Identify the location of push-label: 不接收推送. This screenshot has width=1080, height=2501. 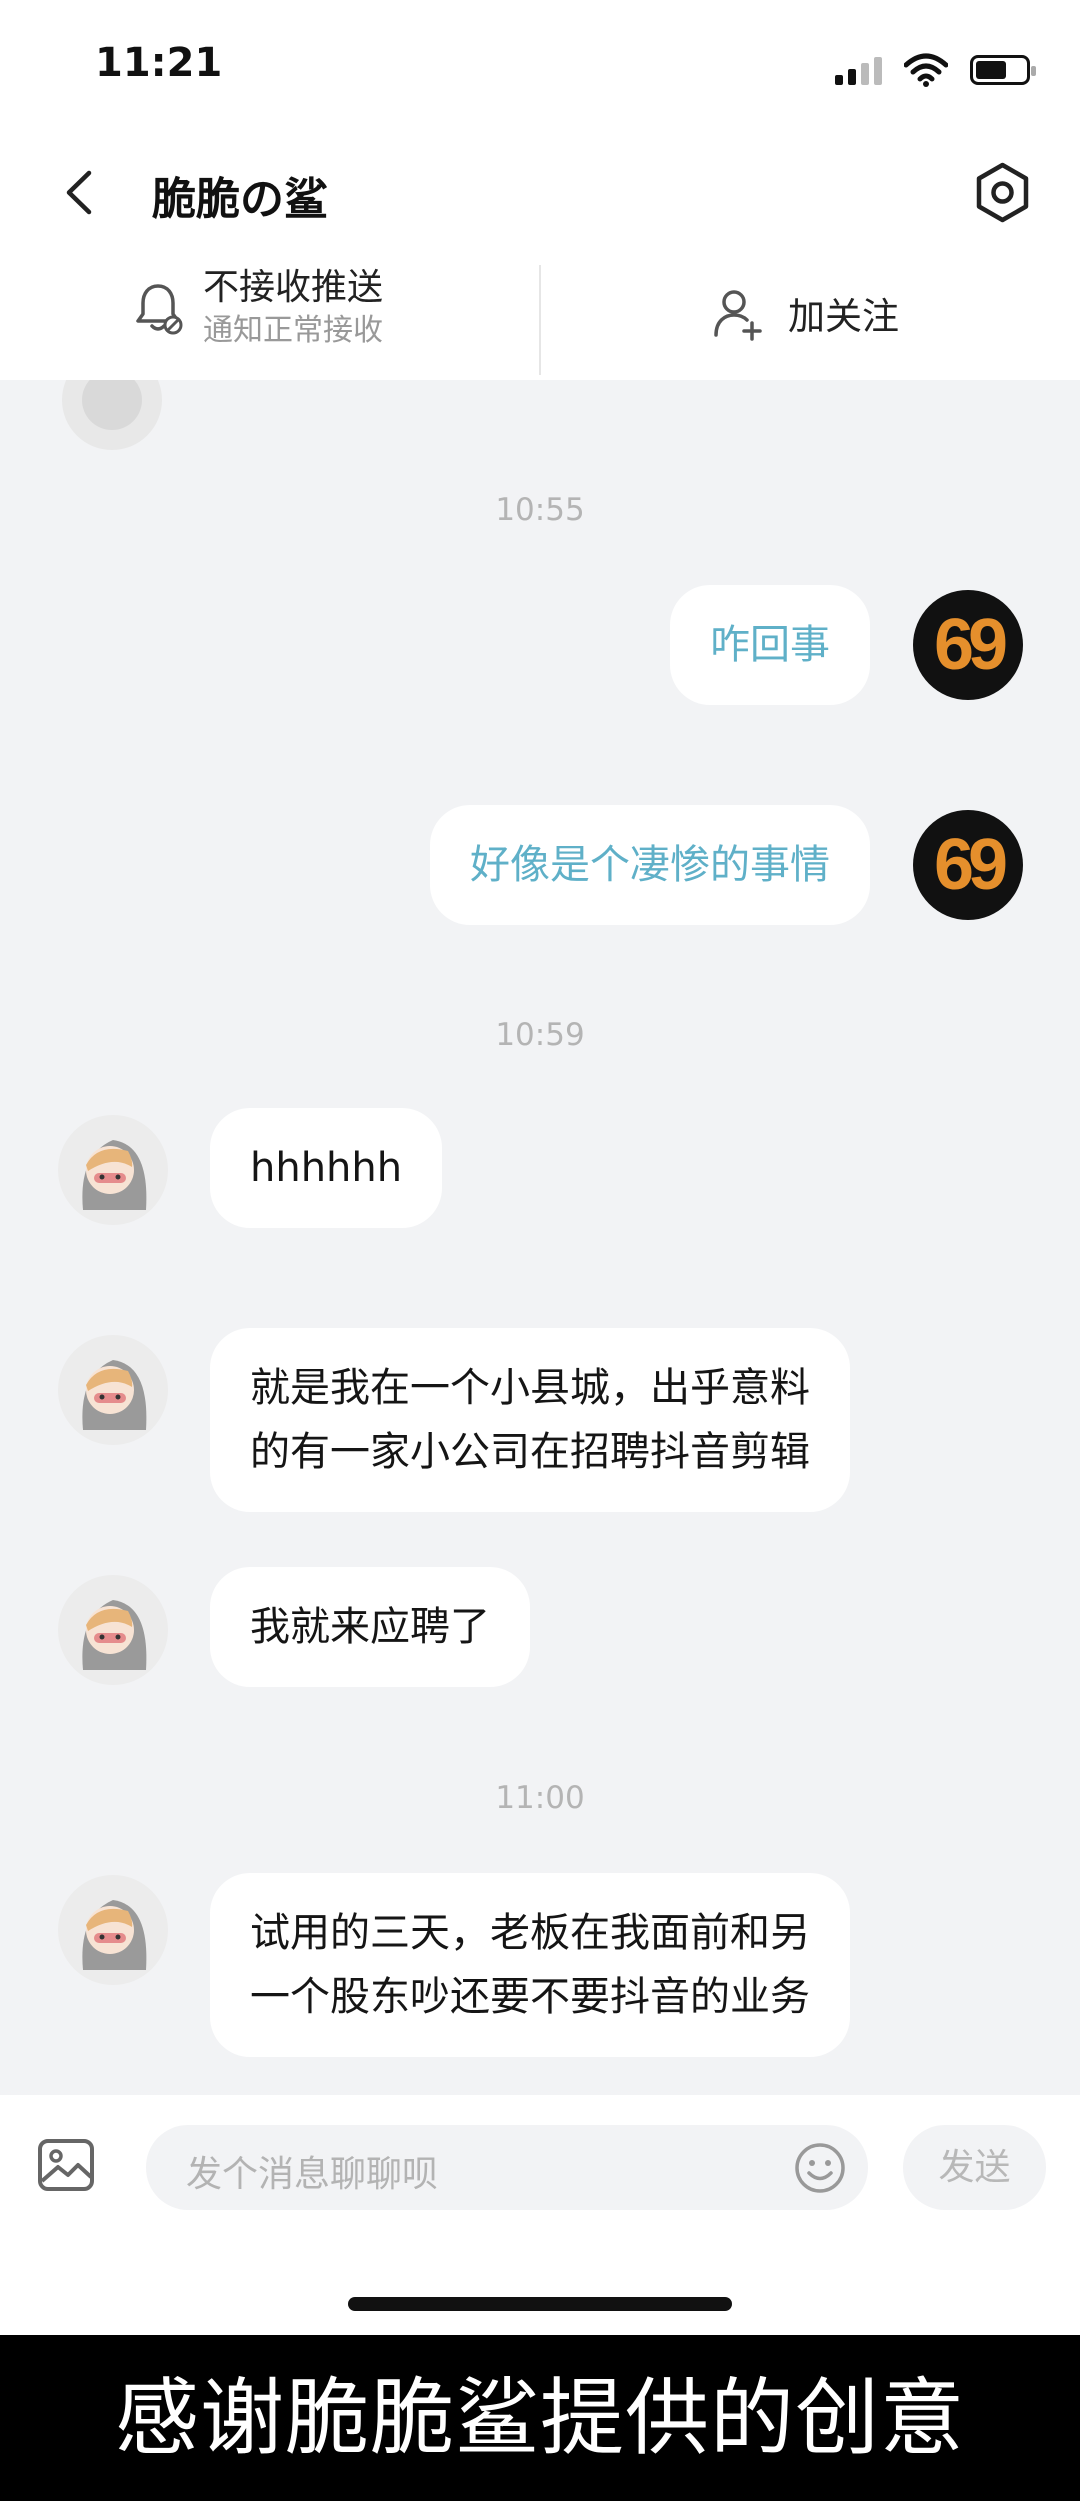
(293, 287).